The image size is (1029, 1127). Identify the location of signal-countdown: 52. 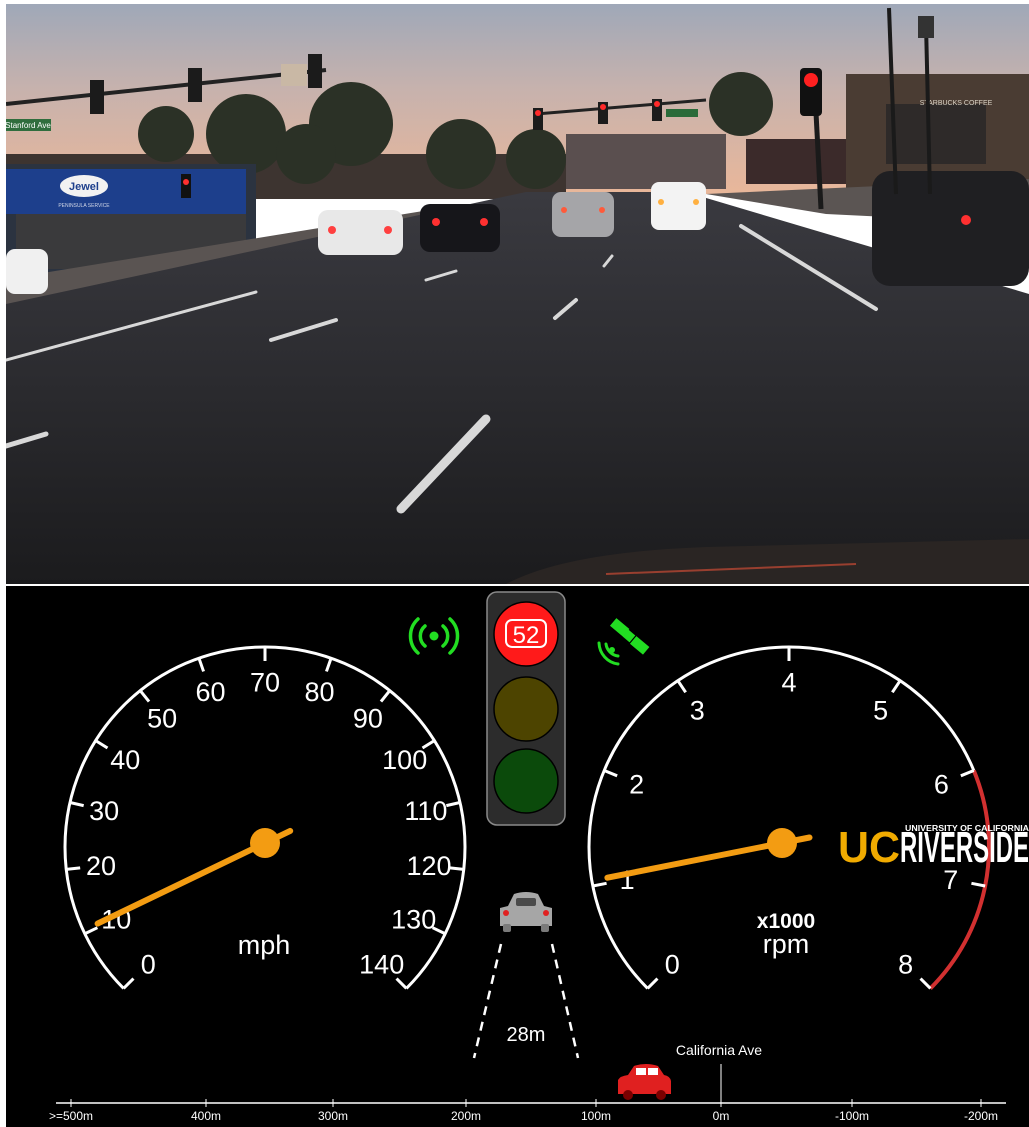
(526, 635).